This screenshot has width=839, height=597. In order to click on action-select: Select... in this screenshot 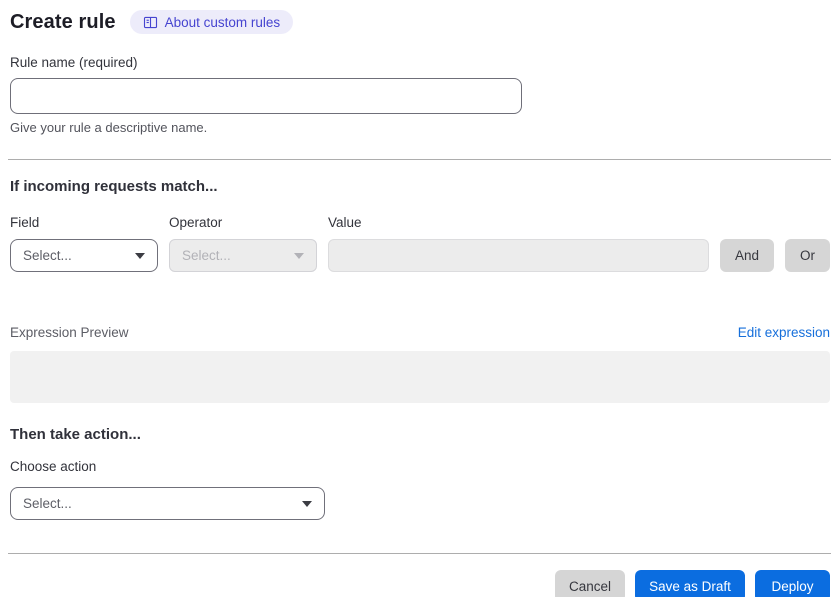, I will do `click(167, 503)`.